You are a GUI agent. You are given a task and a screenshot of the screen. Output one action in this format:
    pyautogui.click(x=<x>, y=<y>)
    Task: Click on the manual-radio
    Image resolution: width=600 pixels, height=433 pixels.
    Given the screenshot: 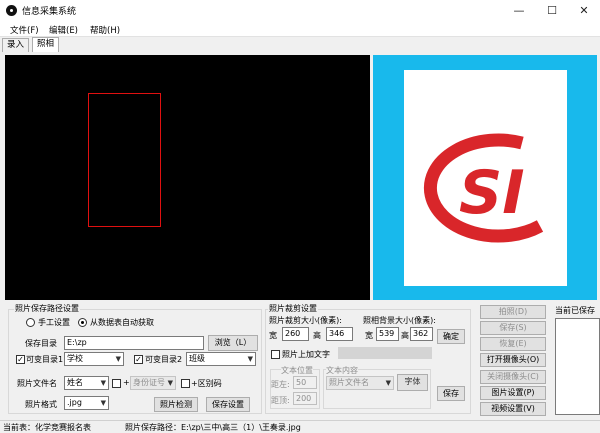 What is the action you would take?
    pyautogui.click(x=30, y=322)
    